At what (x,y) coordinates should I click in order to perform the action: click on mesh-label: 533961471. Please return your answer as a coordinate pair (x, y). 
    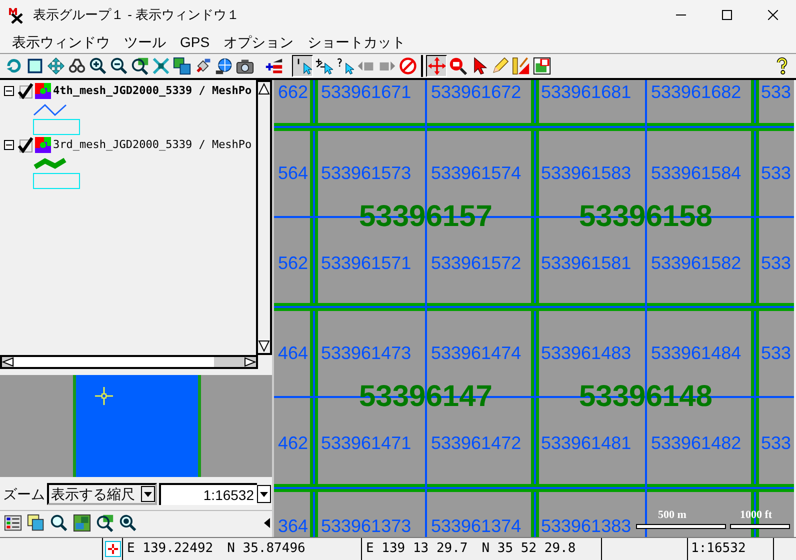
    Looking at the image, I should click on (366, 443).